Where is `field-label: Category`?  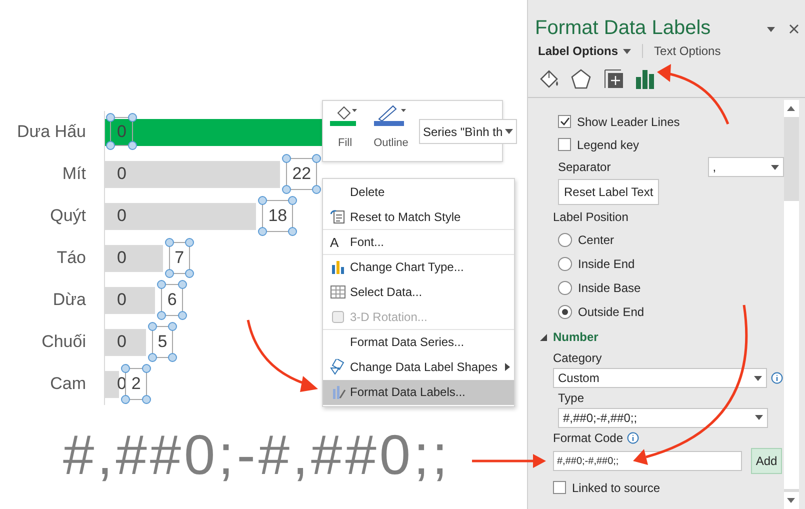 field-label: Category is located at coordinates (577, 358).